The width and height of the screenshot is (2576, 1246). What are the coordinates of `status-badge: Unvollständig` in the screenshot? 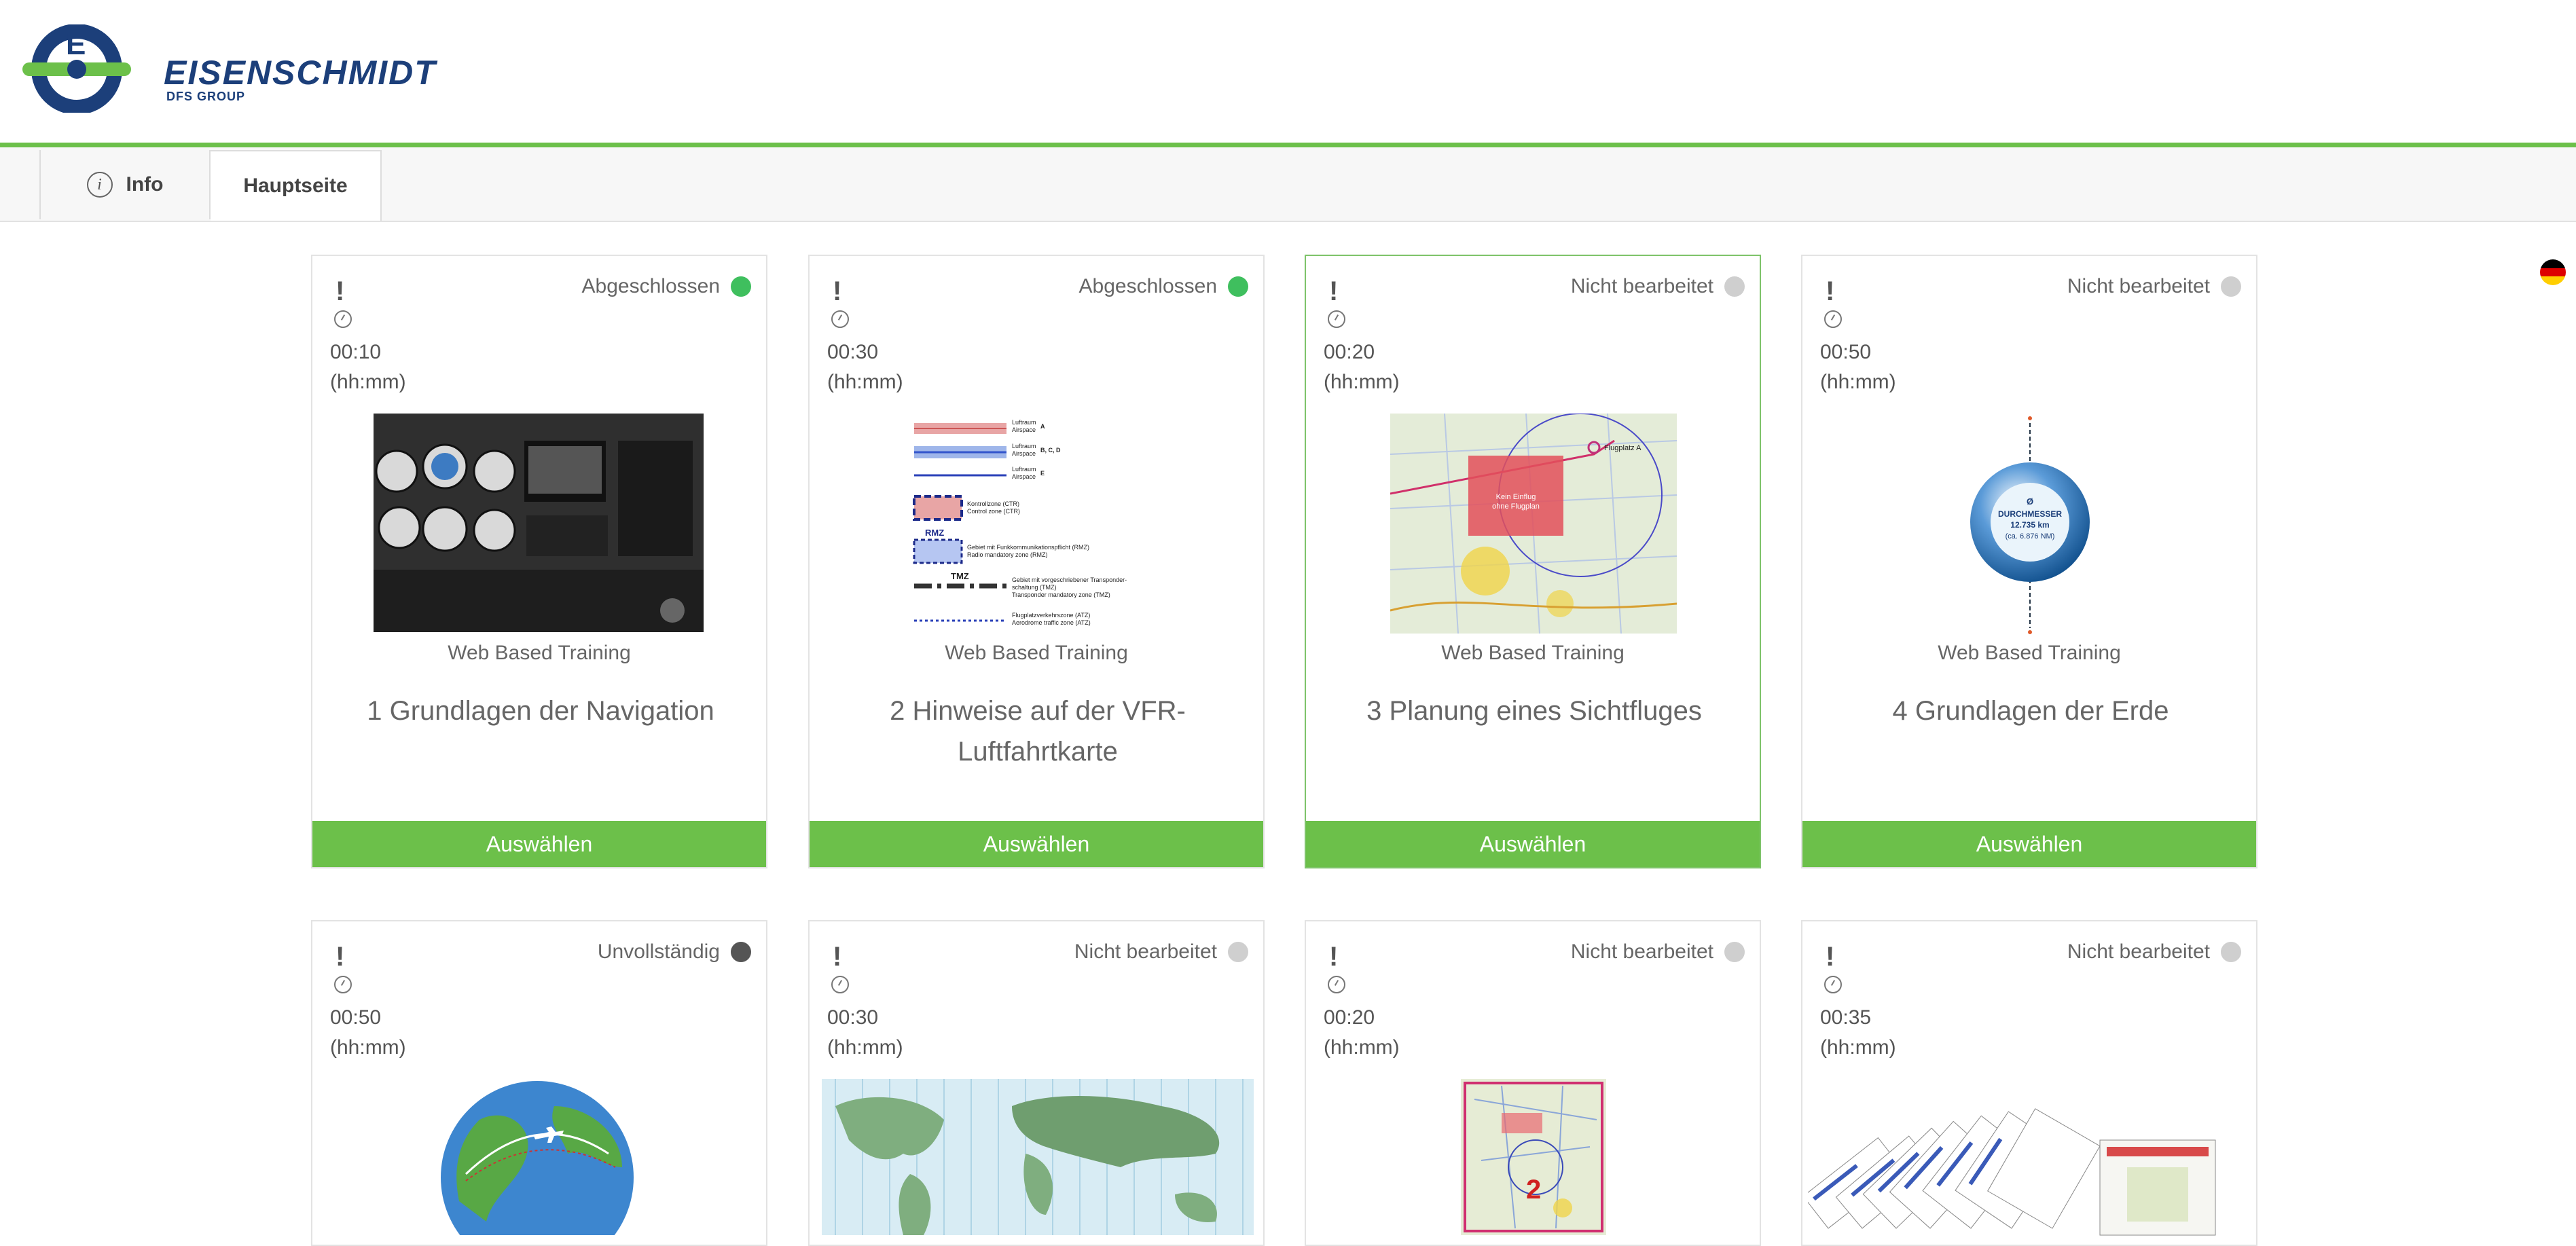 It's located at (674, 952).